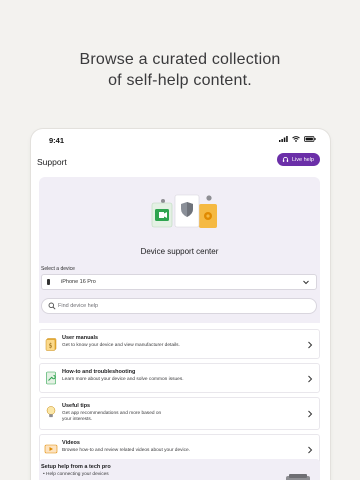  I want to click on video-icon, so click(51, 449).